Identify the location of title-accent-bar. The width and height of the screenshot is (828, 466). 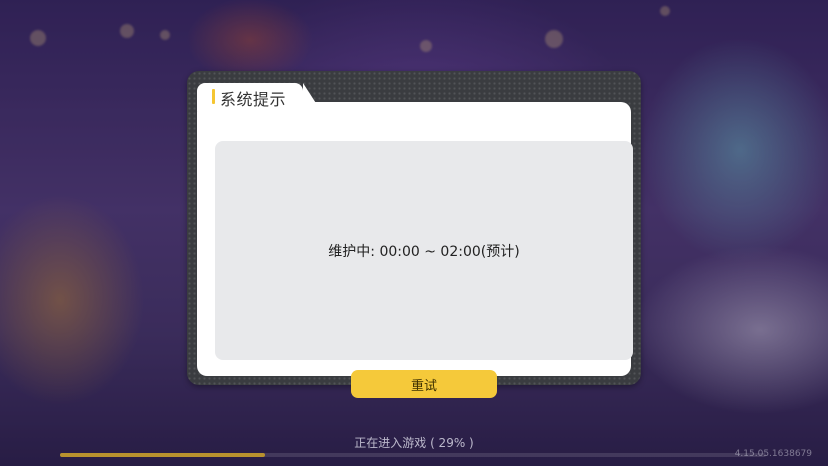
(213, 96).